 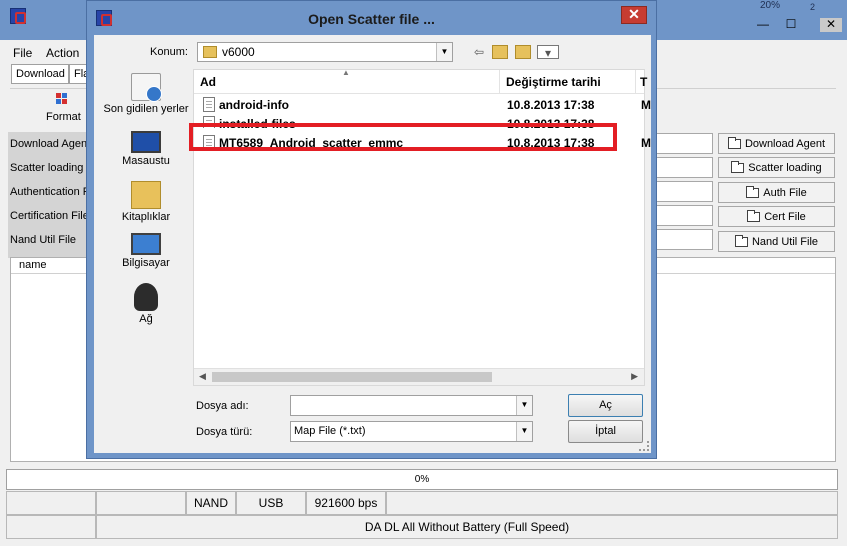 I want to click on new-folder-icon, so click(x=523, y=52).